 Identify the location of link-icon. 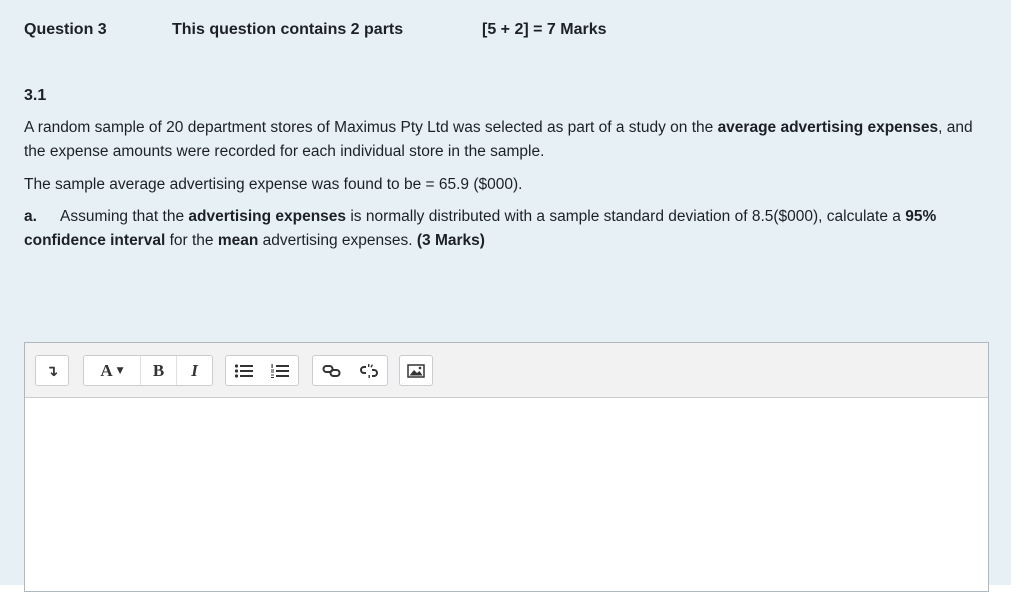
(331, 370).